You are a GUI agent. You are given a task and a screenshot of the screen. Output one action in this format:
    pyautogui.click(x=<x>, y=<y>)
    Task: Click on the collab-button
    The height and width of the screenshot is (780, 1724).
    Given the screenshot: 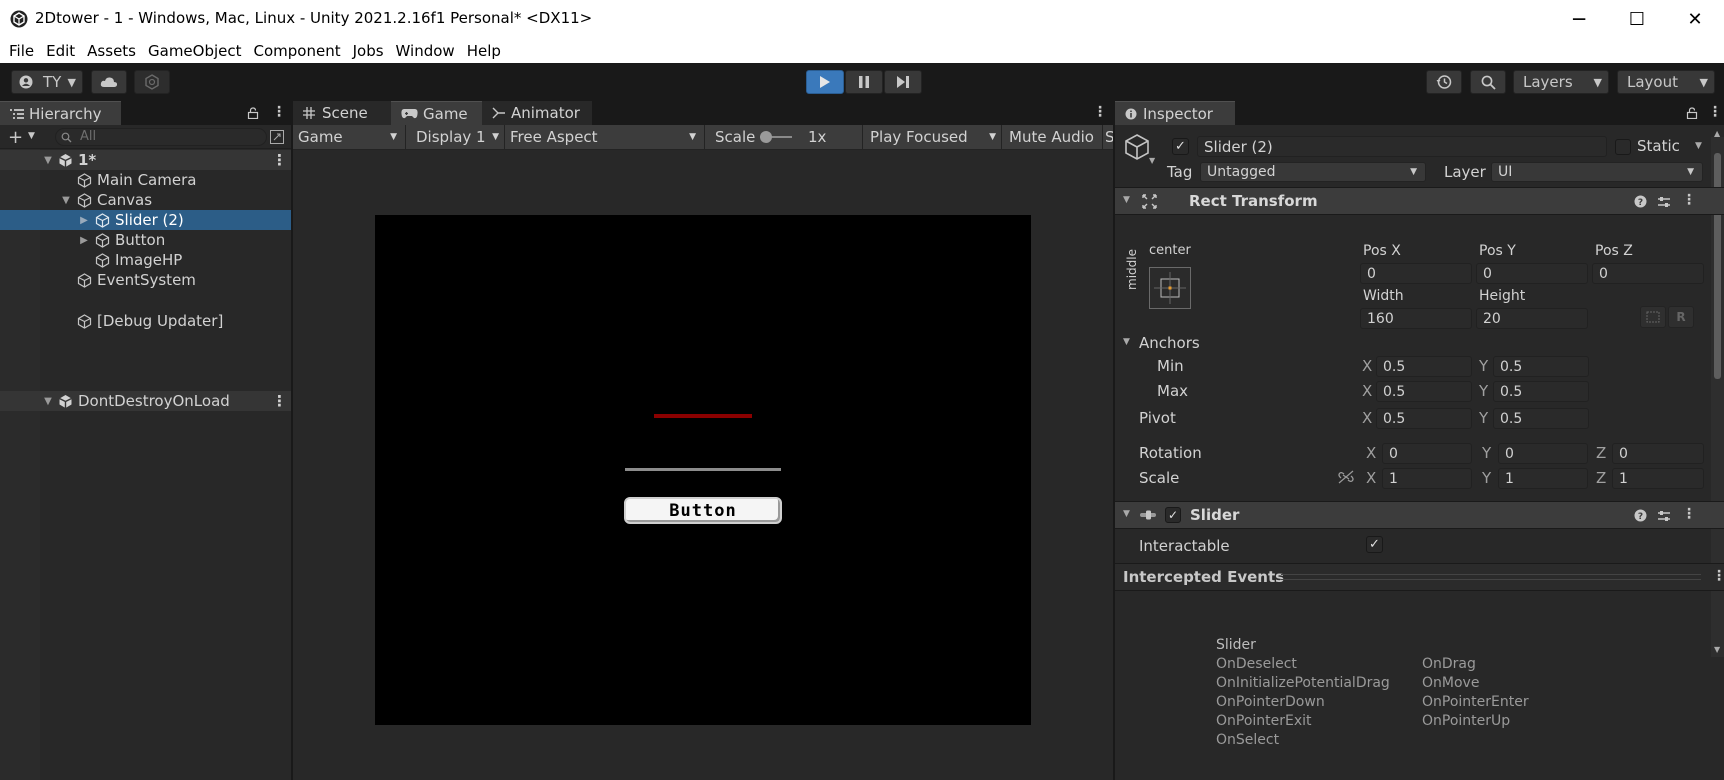 What is the action you would take?
    pyautogui.click(x=152, y=82)
    